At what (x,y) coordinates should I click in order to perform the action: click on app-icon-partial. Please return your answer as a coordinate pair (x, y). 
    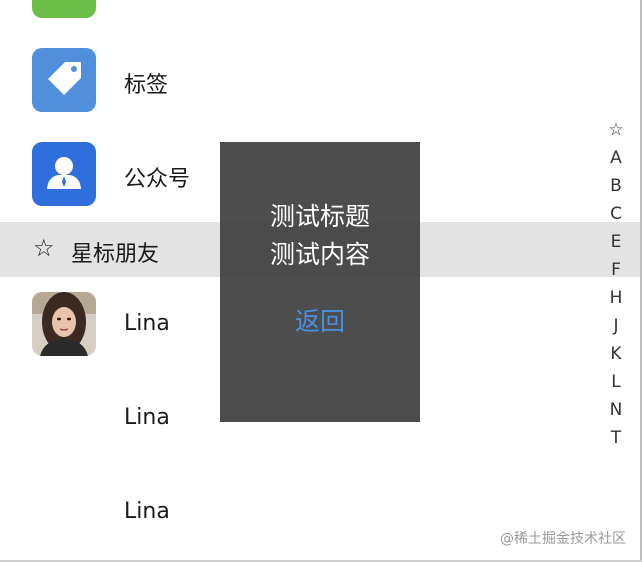
    Looking at the image, I should click on (64, 9).